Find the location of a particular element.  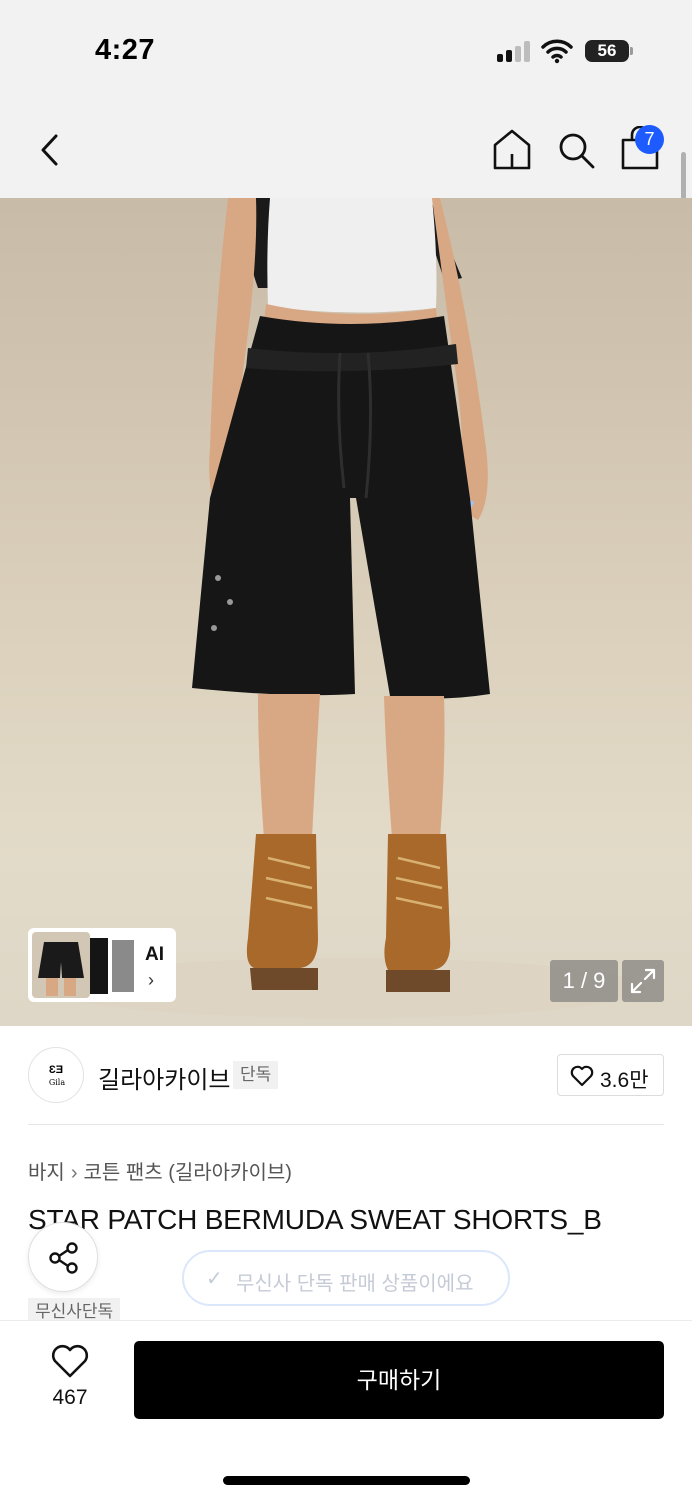

exclusive-sale-toast: ✓ 무신사 단독 판매 상품이에요 is located at coordinates (346, 1278).